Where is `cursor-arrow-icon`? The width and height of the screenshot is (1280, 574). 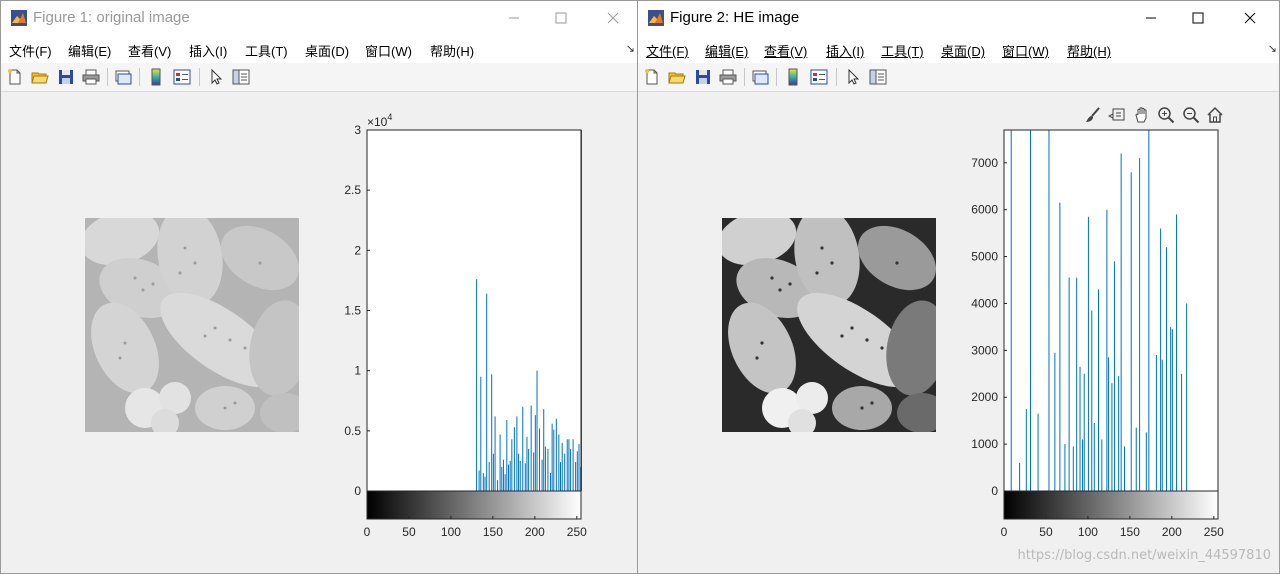
cursor-arrow-icon is located at coordinates (217, 76).